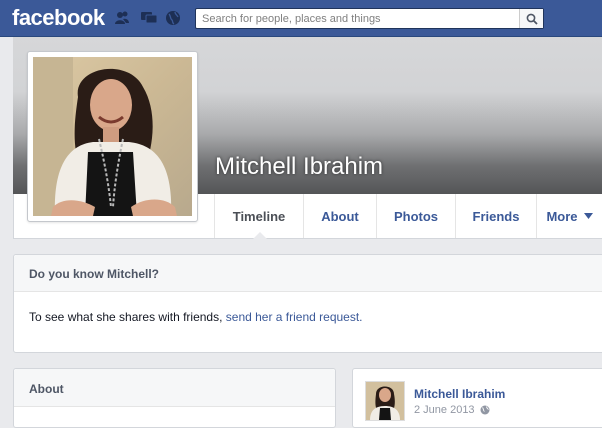 Image resolution: width=602 pixels, height=428 pixels. What do you see at coordinates (308, 273) in the screenshot?
I see `do-you-know-header: Do you know Mitchell?` at bounding box center [308, 273].